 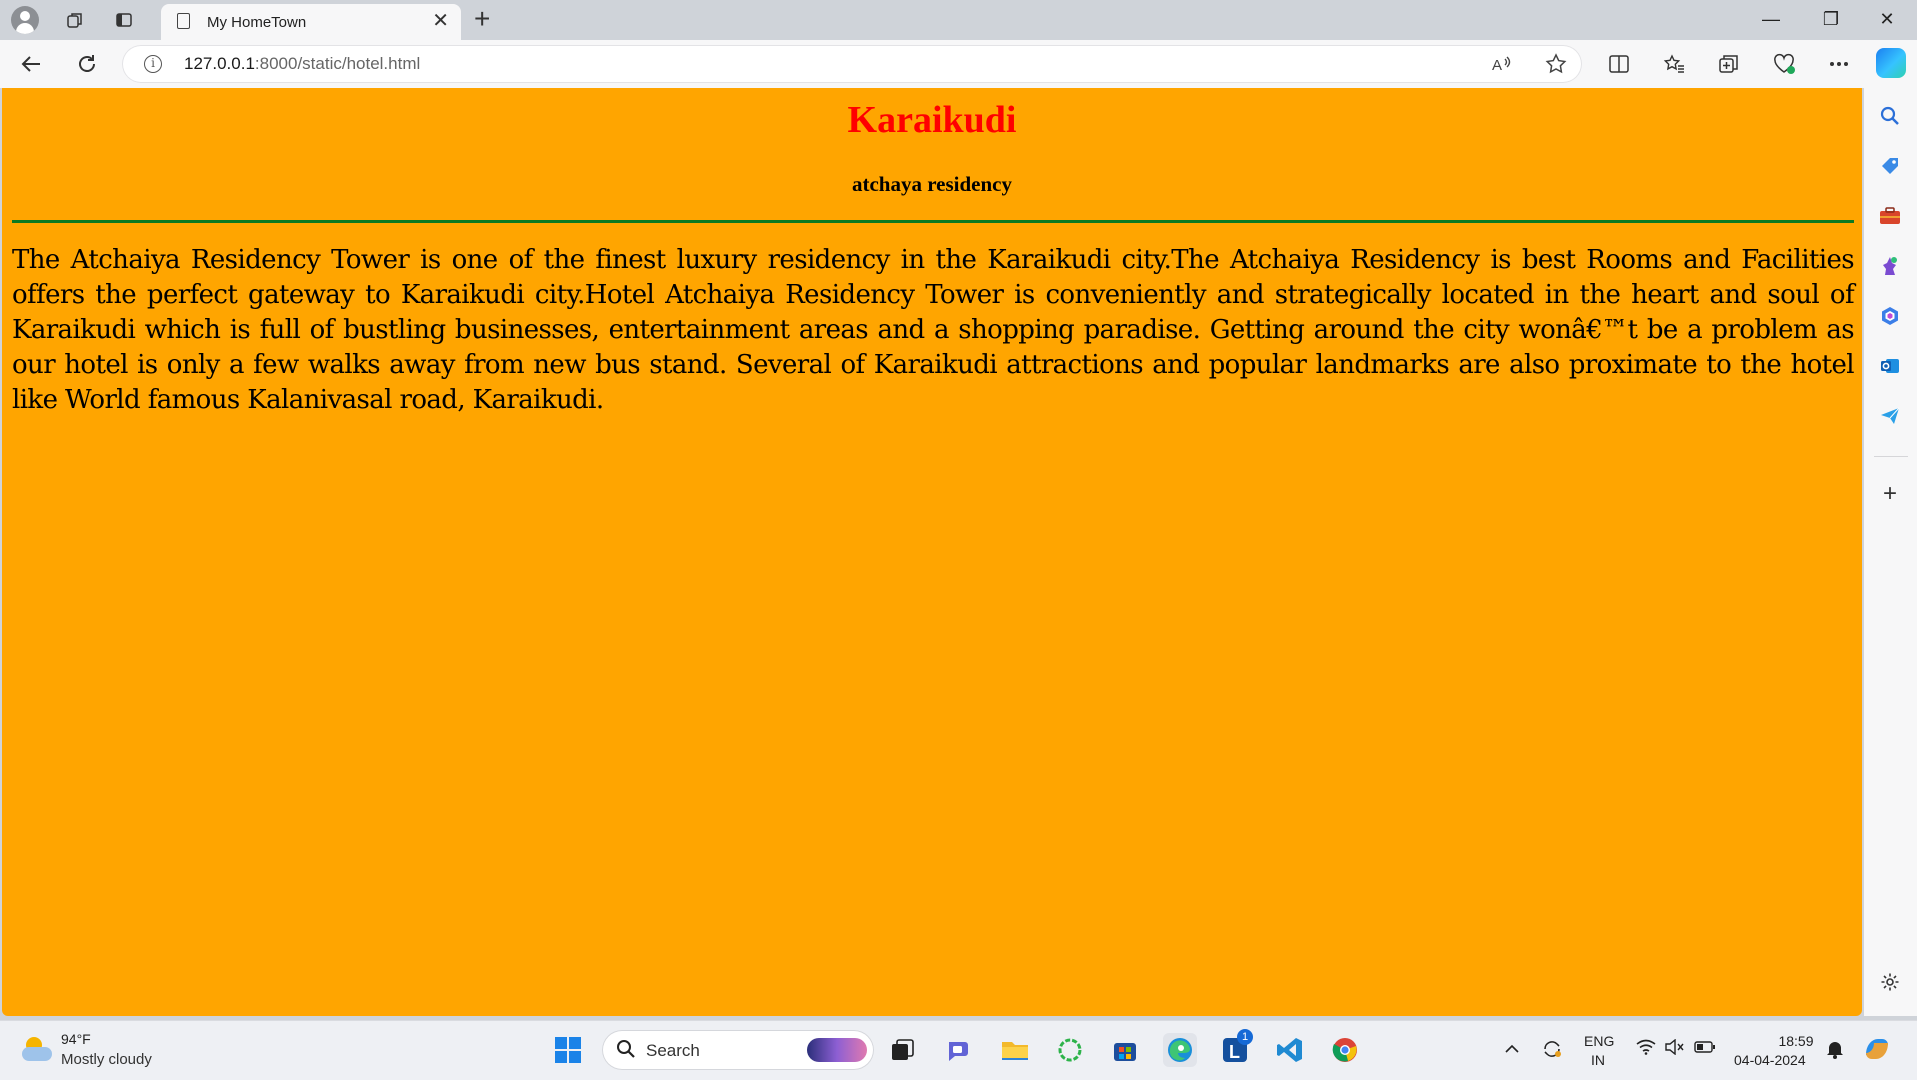 I want to click on read-aloud-icon: A, so click(x=1502, y=64).